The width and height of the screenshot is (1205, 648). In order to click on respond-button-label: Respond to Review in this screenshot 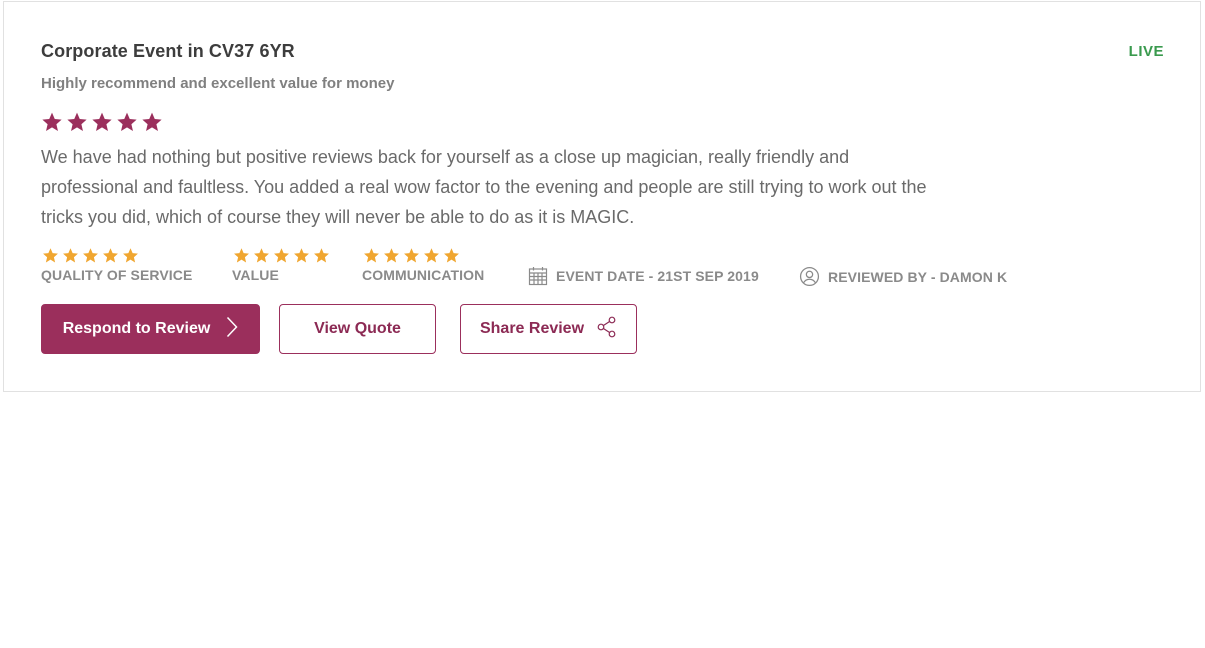, I will do `click(136, 328)`.